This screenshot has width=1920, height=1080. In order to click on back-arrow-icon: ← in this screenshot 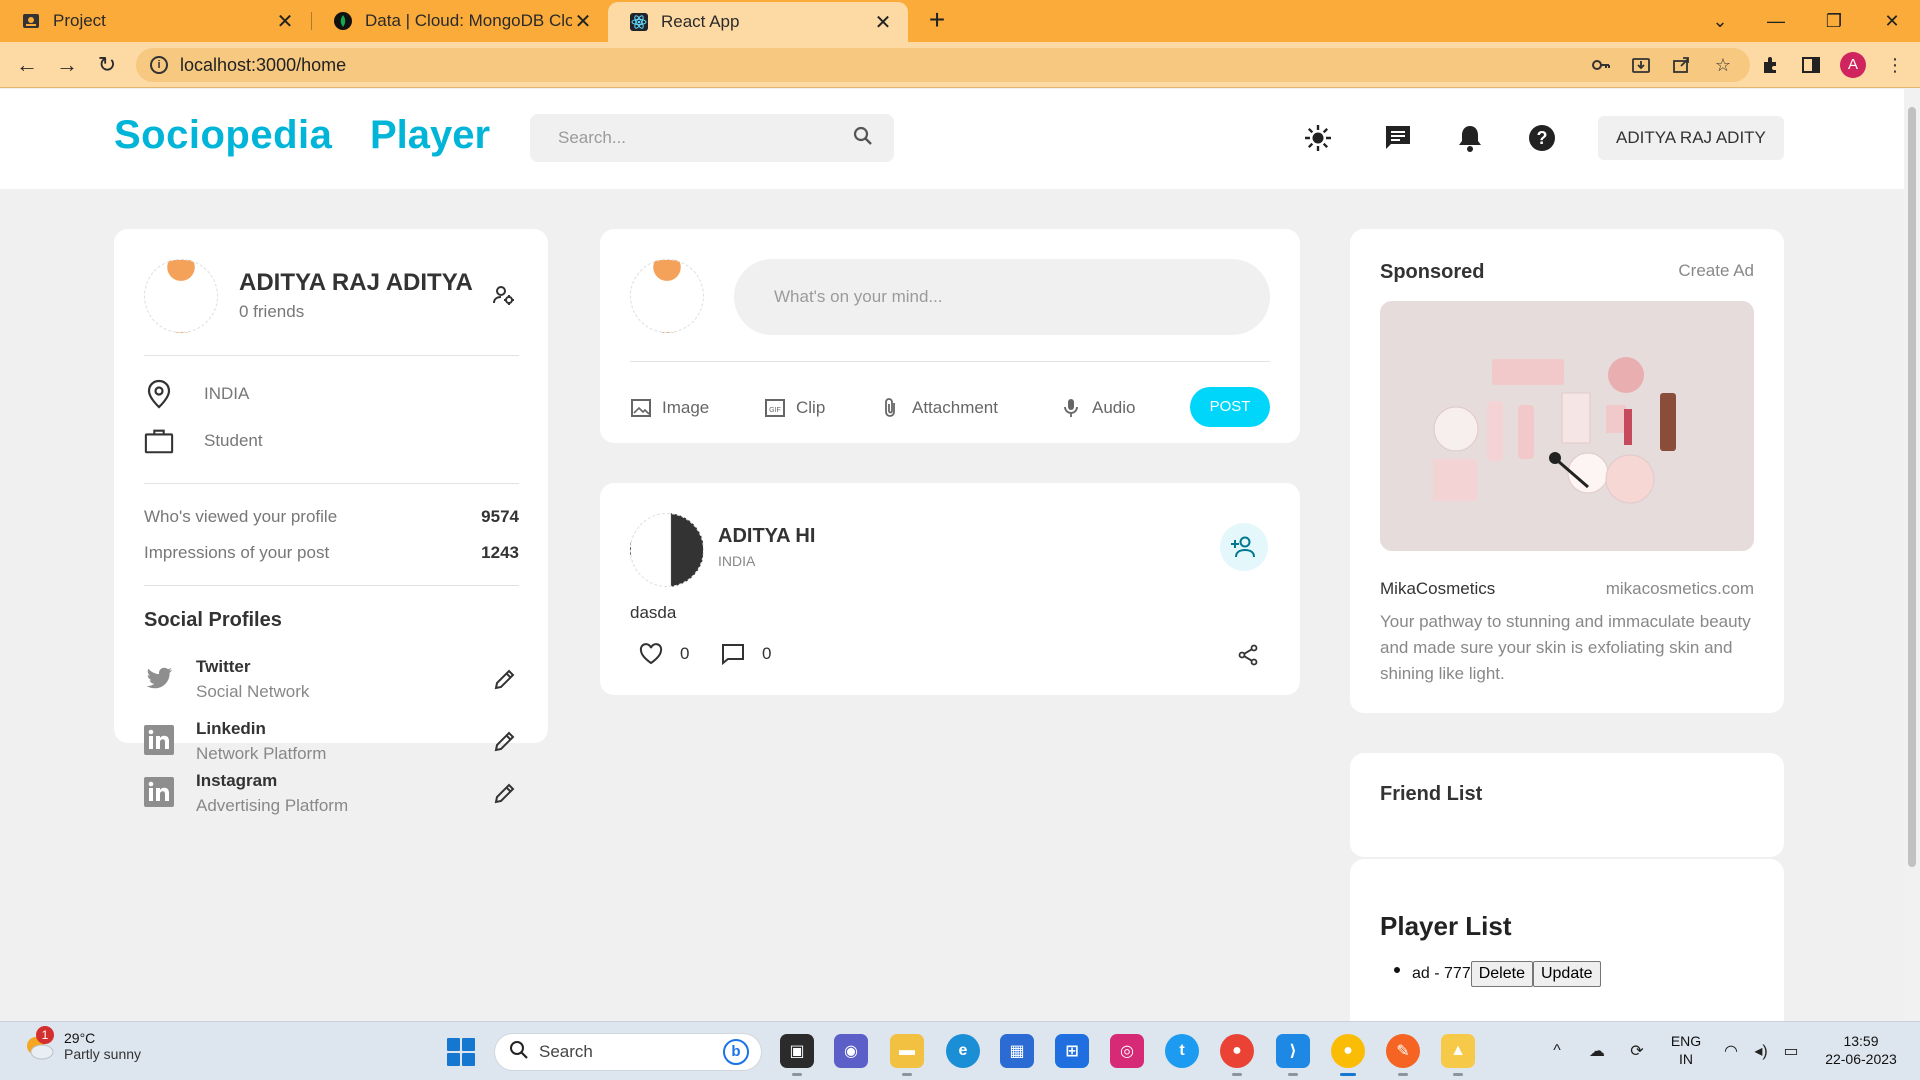, I will do `click(27, 65)`.